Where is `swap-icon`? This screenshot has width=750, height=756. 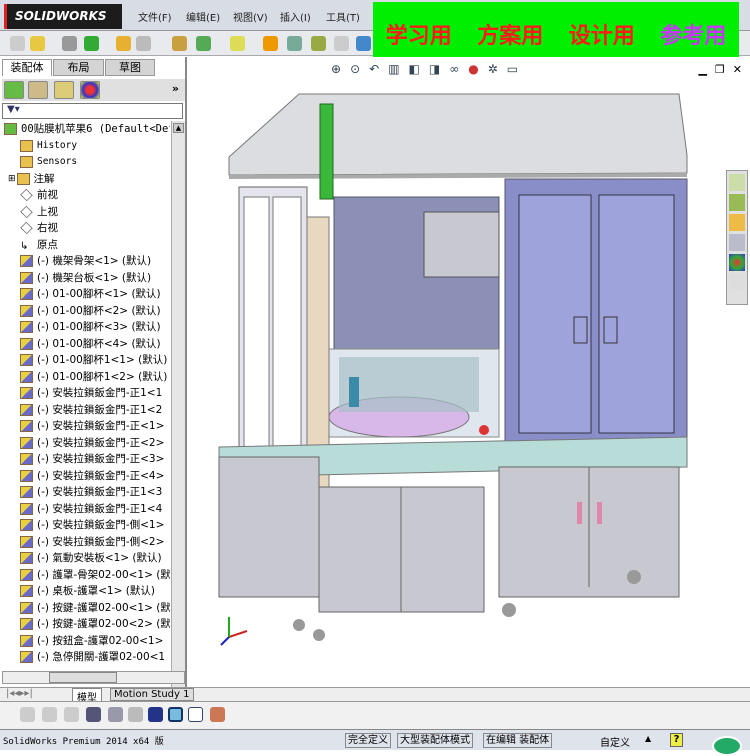 swap-icon is located at coordinates (135, 714).